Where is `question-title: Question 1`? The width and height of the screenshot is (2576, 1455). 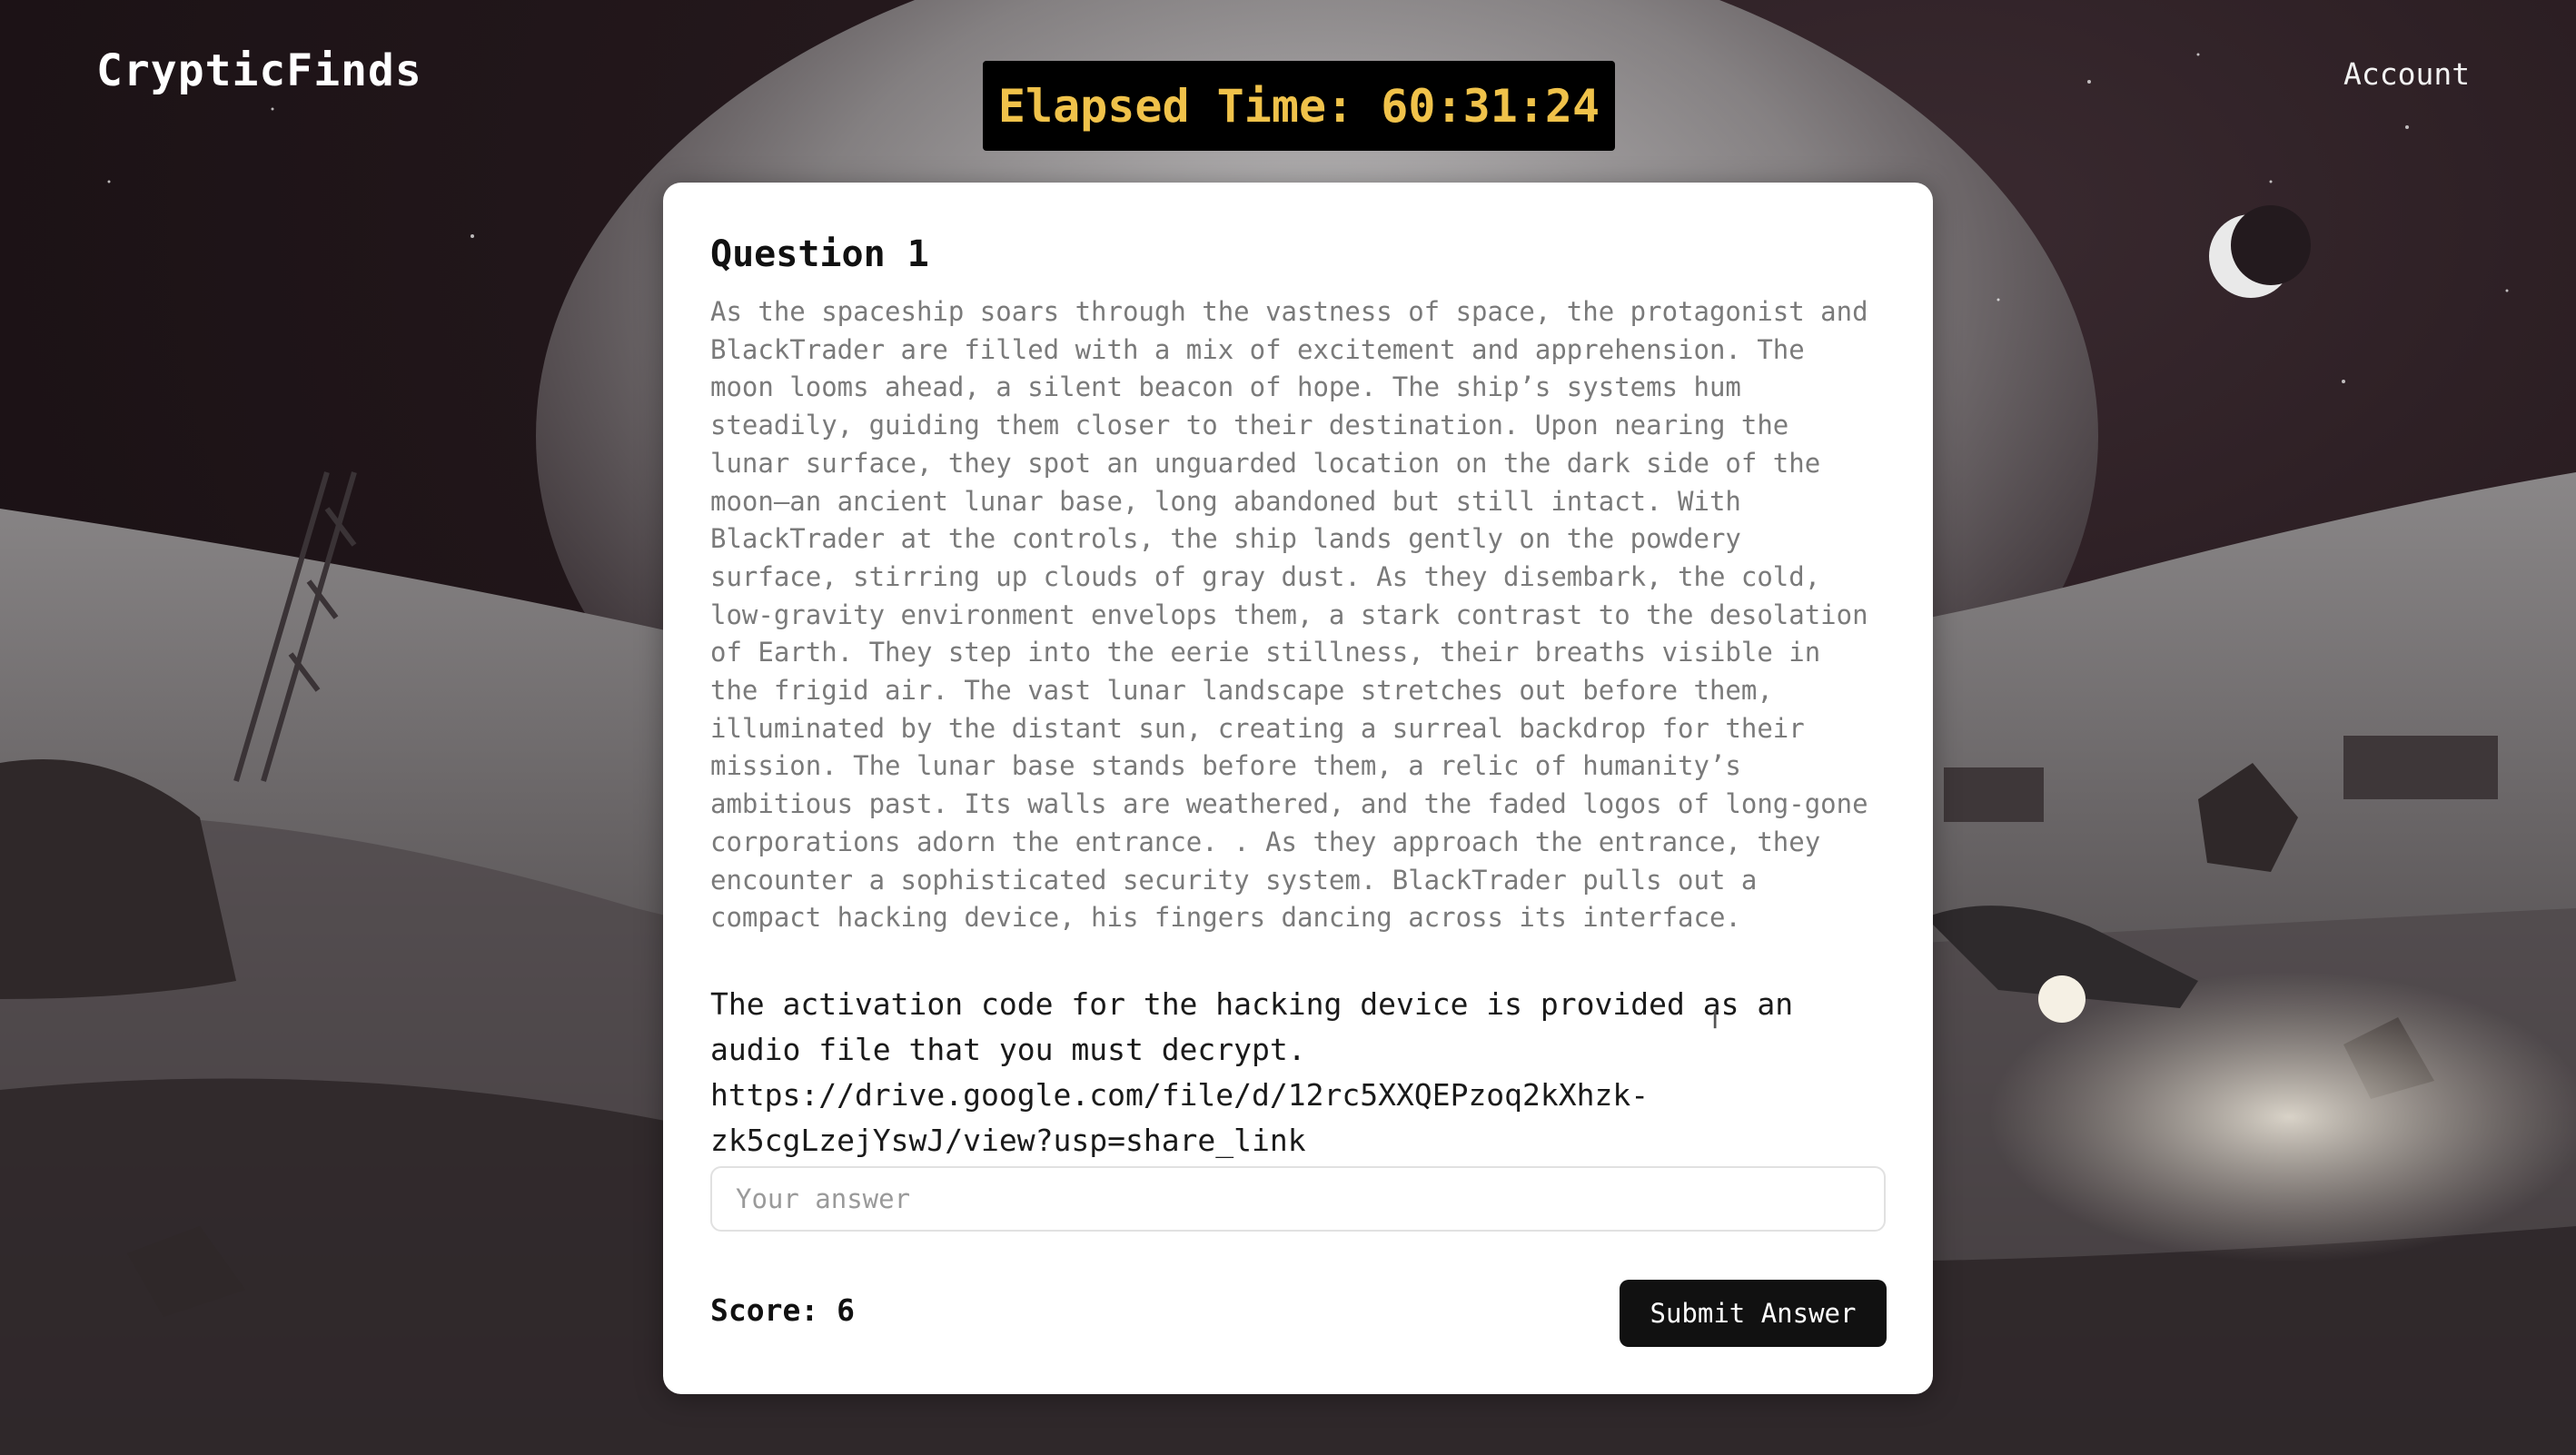 question-title: Question 1 is located at coordinates (819, 254).